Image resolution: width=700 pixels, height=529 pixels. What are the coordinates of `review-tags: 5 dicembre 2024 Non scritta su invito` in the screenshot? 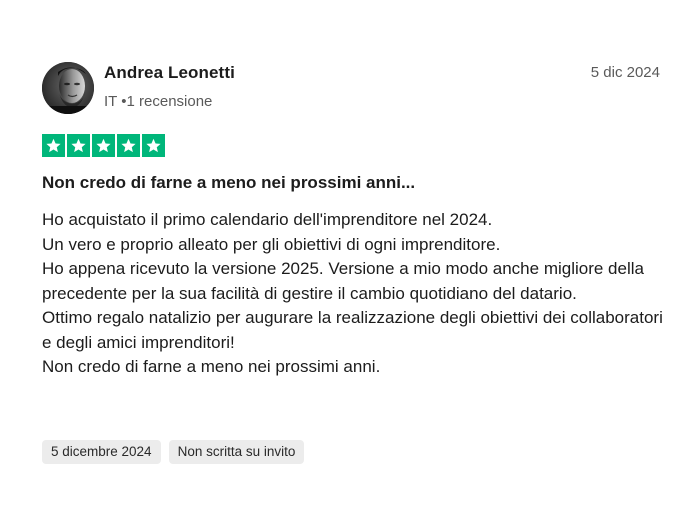 It's located at (173, 452).